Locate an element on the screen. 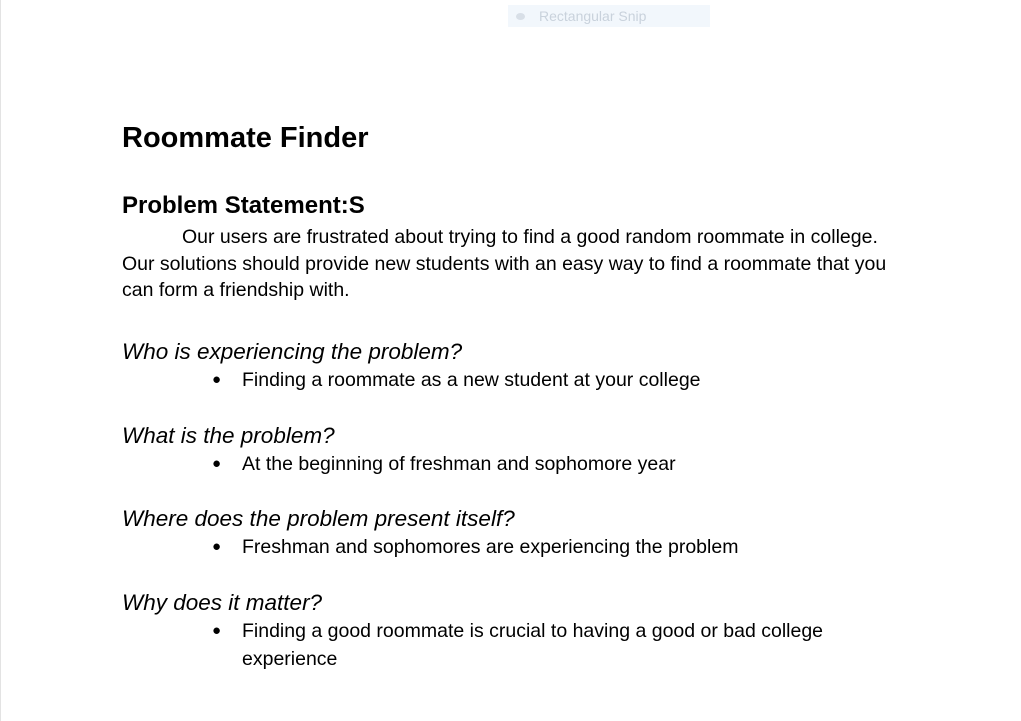 The width and height of the screenshot is (1021, 721). snip-mode-label: Rectangular Snip is located at coordinates (593, 16).